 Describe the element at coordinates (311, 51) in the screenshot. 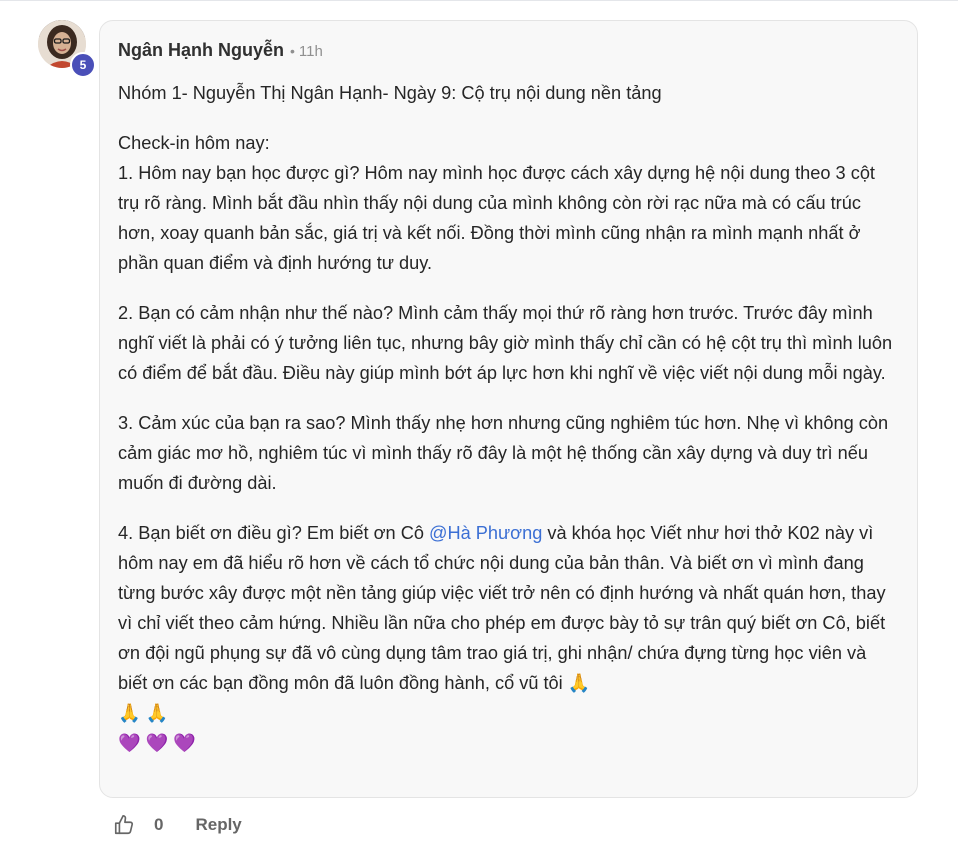

I see `comment-timestamp: 11h` at that location.